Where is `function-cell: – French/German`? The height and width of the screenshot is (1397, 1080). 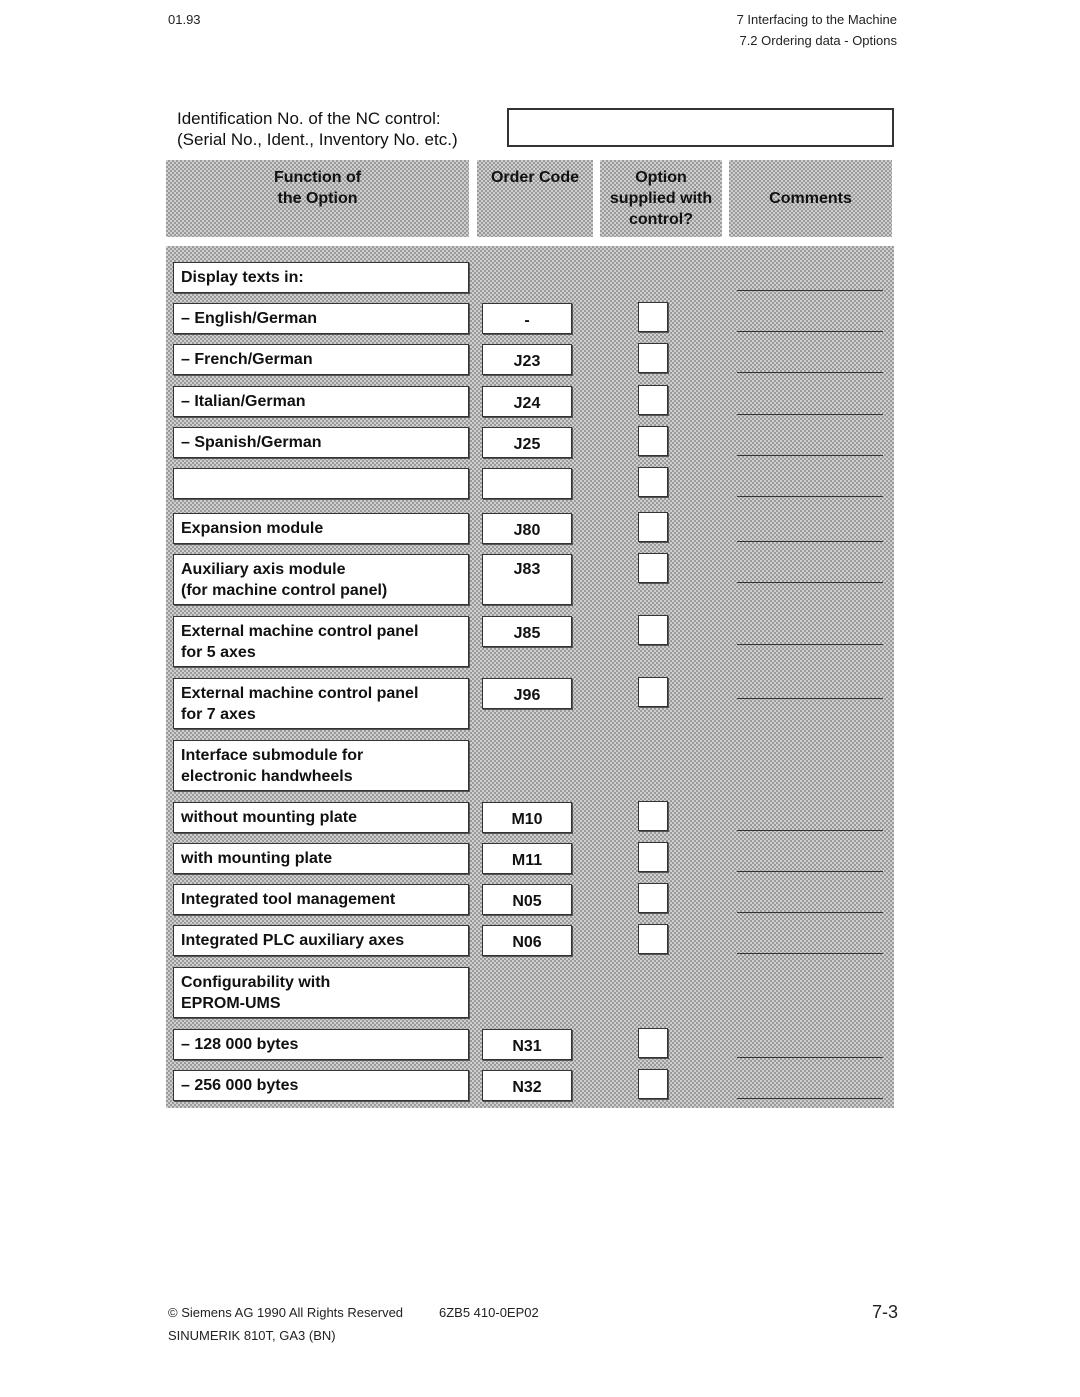 function-cell: – French/German is located at coordinates (321, 359).